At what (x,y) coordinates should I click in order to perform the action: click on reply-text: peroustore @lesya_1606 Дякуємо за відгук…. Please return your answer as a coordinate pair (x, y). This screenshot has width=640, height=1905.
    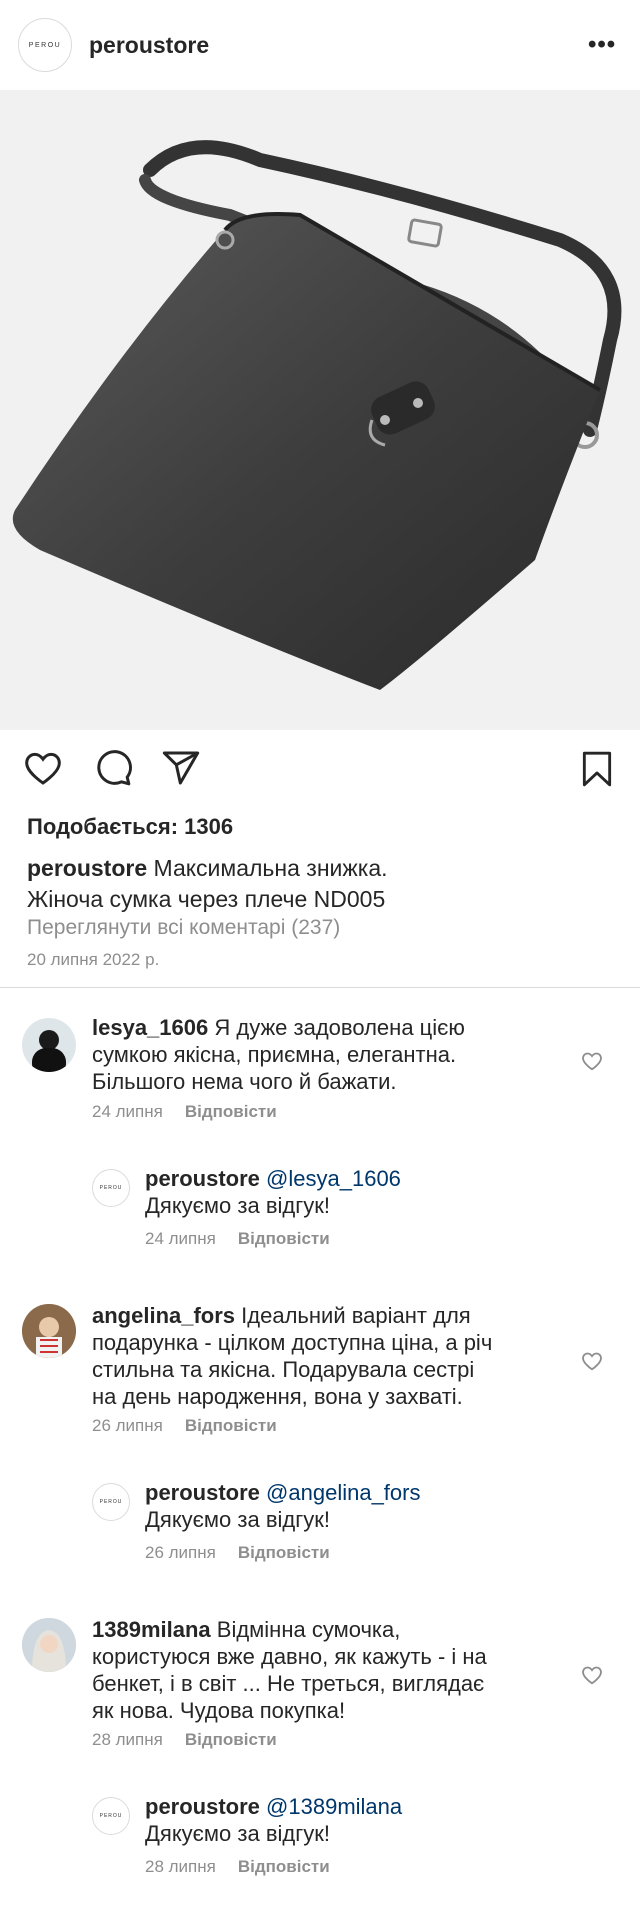
    Looking at the image, I should click on (355, 1192).